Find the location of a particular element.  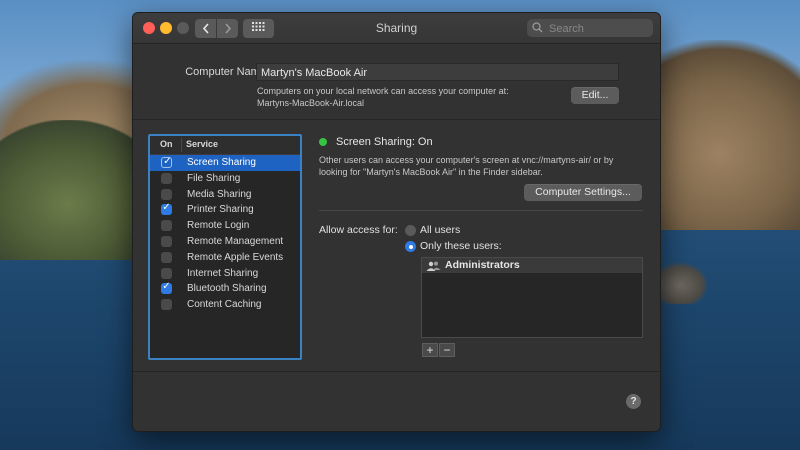

service-label: Bluetooth Sharing is located at coordinates (227, 289).